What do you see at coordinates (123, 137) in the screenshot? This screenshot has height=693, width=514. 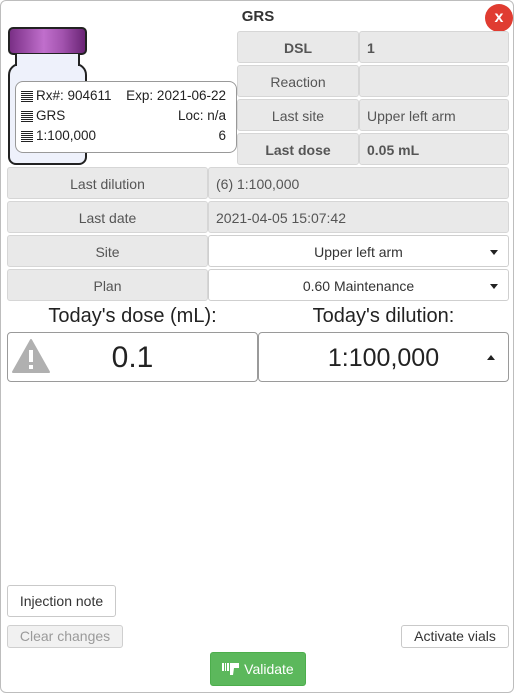 I see `vial-row-dilution: 1:100,000 6` at bounding box center [123, 137].